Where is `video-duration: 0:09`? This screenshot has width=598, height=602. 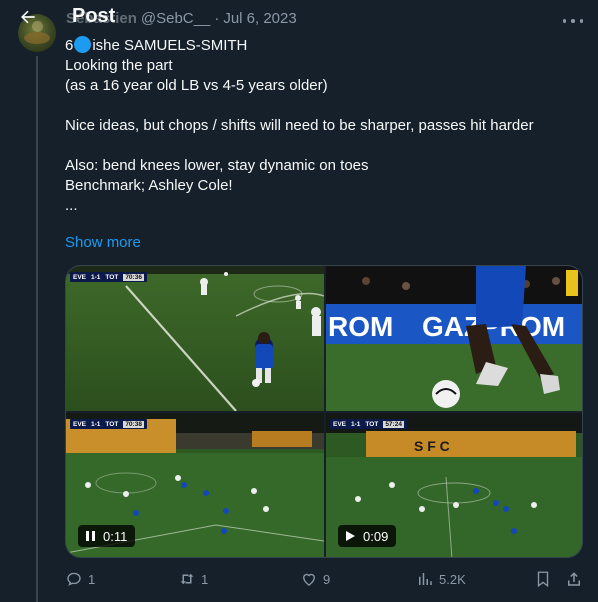 video-duration: 0:09 is located at coordinates (376, 536).